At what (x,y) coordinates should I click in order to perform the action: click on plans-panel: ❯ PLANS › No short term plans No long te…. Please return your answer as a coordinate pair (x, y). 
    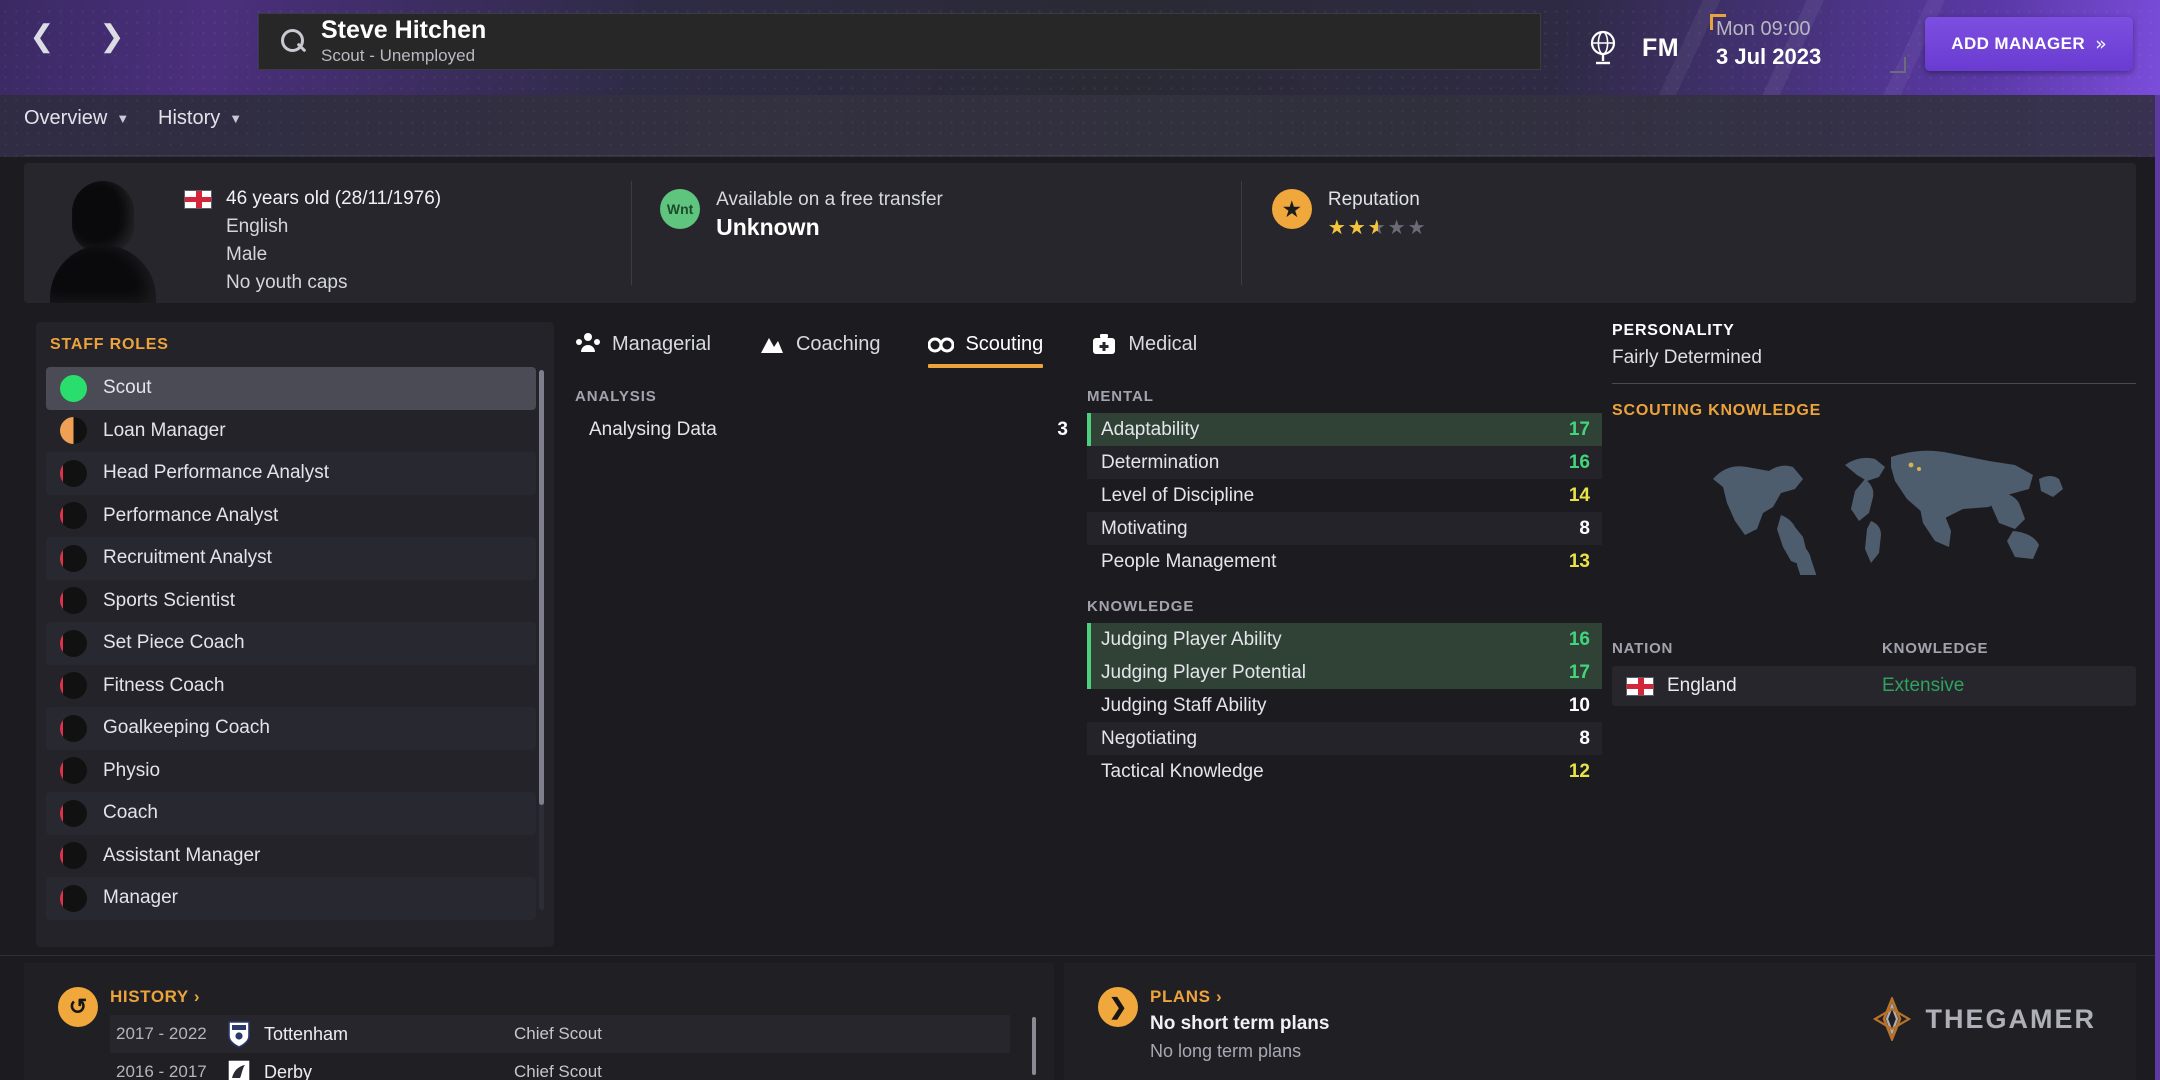
    Looking at the image, I should click on (1600, 1021).